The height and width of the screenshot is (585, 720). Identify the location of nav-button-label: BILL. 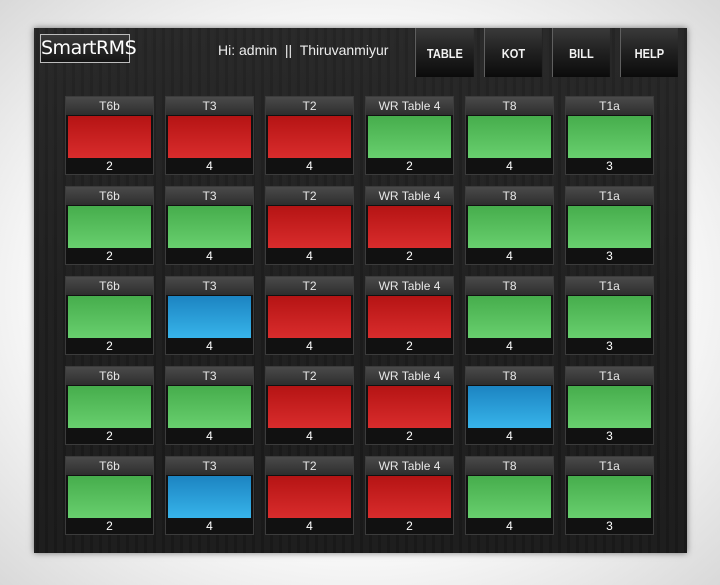
(581, 53).